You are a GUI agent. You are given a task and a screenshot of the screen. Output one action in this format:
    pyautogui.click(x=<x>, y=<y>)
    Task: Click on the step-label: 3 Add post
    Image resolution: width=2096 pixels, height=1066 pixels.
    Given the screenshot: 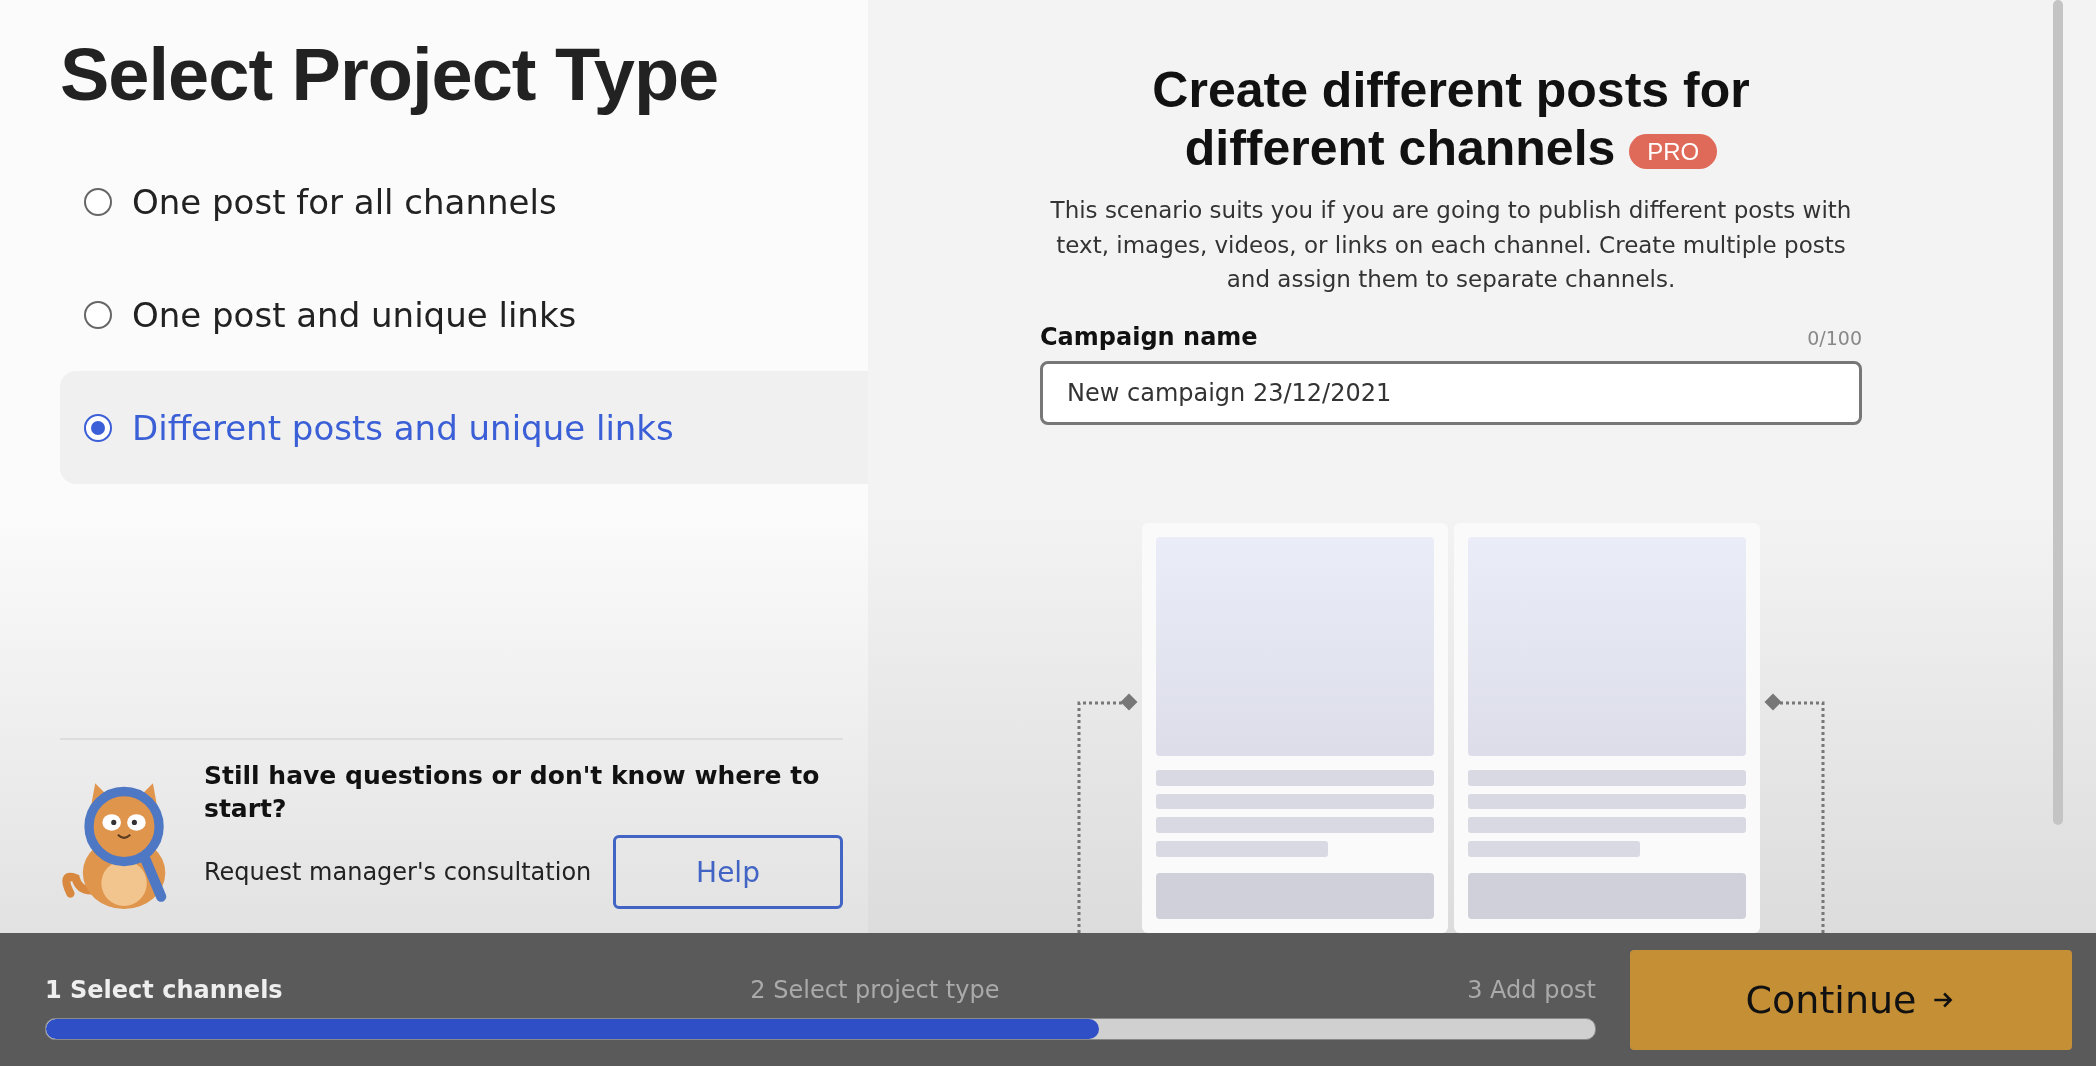 What is the action you would take?
    pyautogui.click(x=1531, y=989)
    